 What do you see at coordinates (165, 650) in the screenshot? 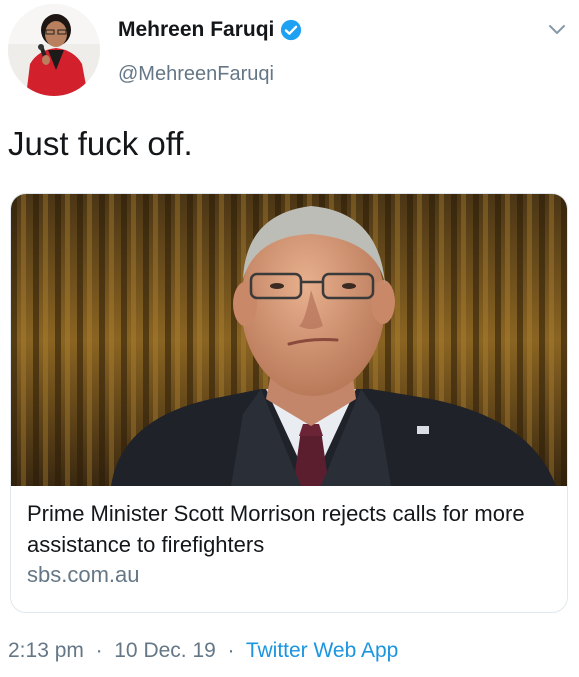
I see `tweet-date: 10 Dec. 19` at bounding box center [165, 650].